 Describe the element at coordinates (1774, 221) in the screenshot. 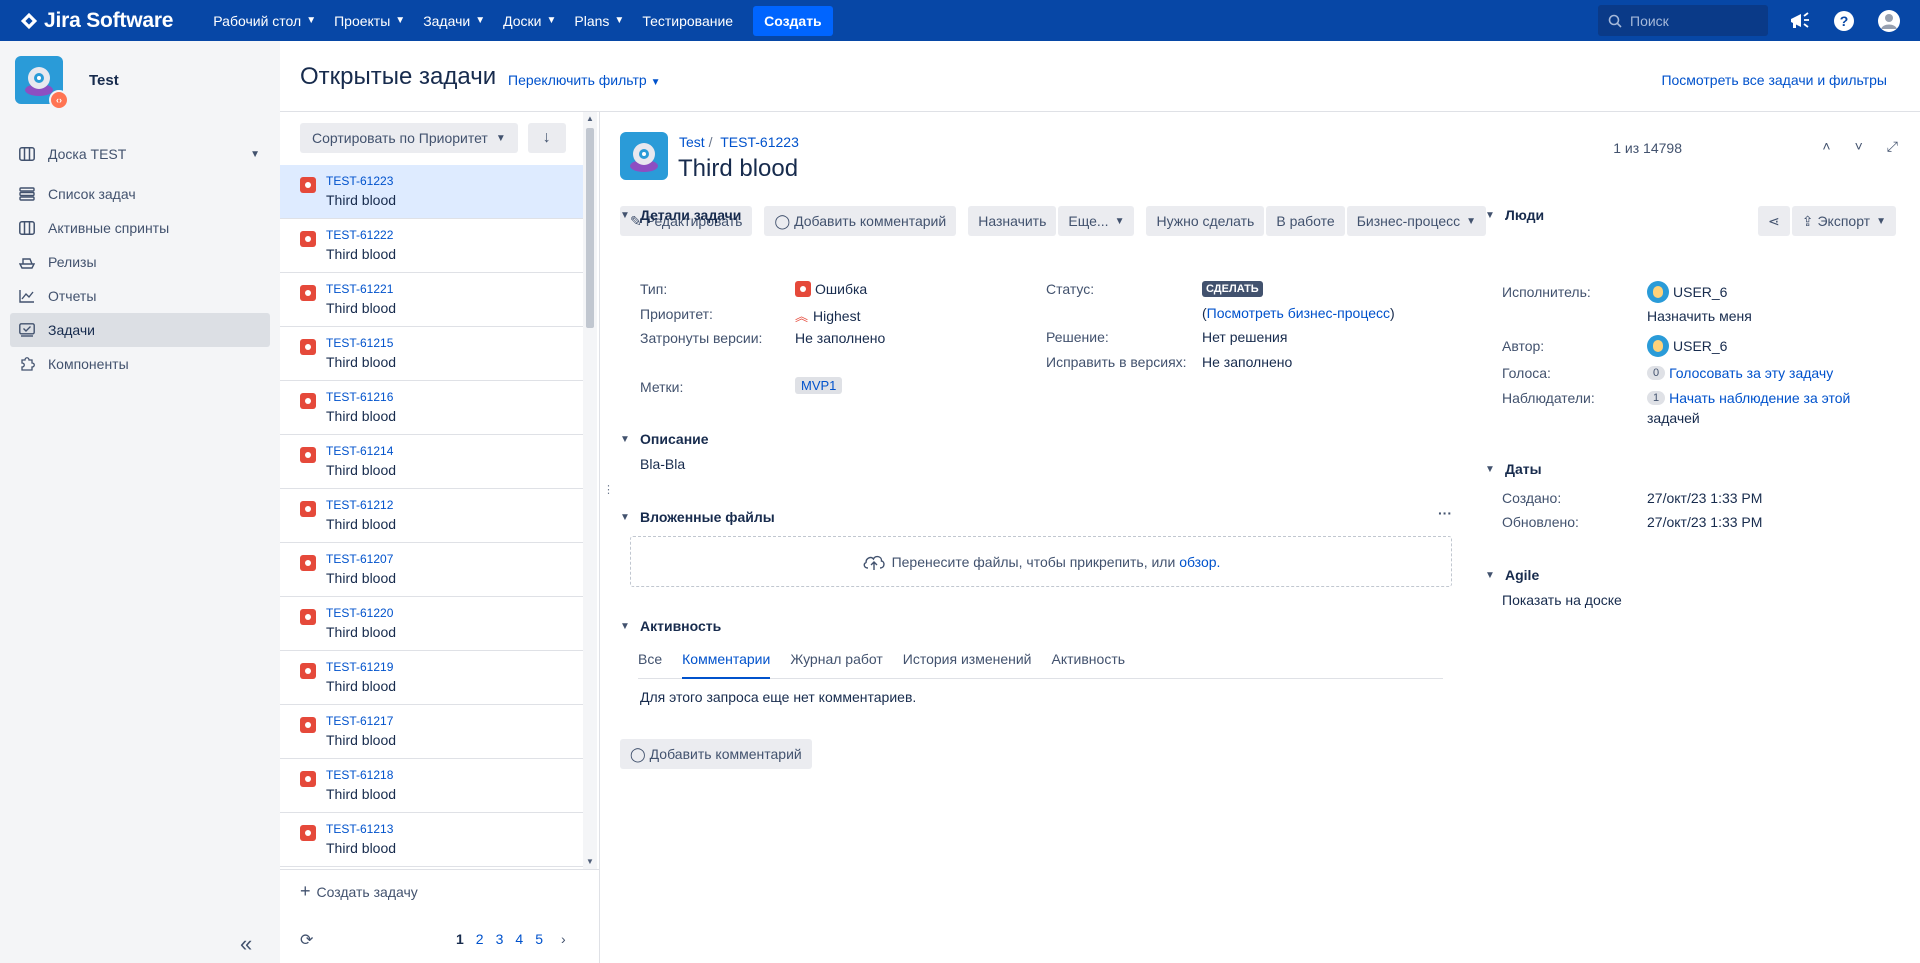

I see `share-button: ⋖` at that location.